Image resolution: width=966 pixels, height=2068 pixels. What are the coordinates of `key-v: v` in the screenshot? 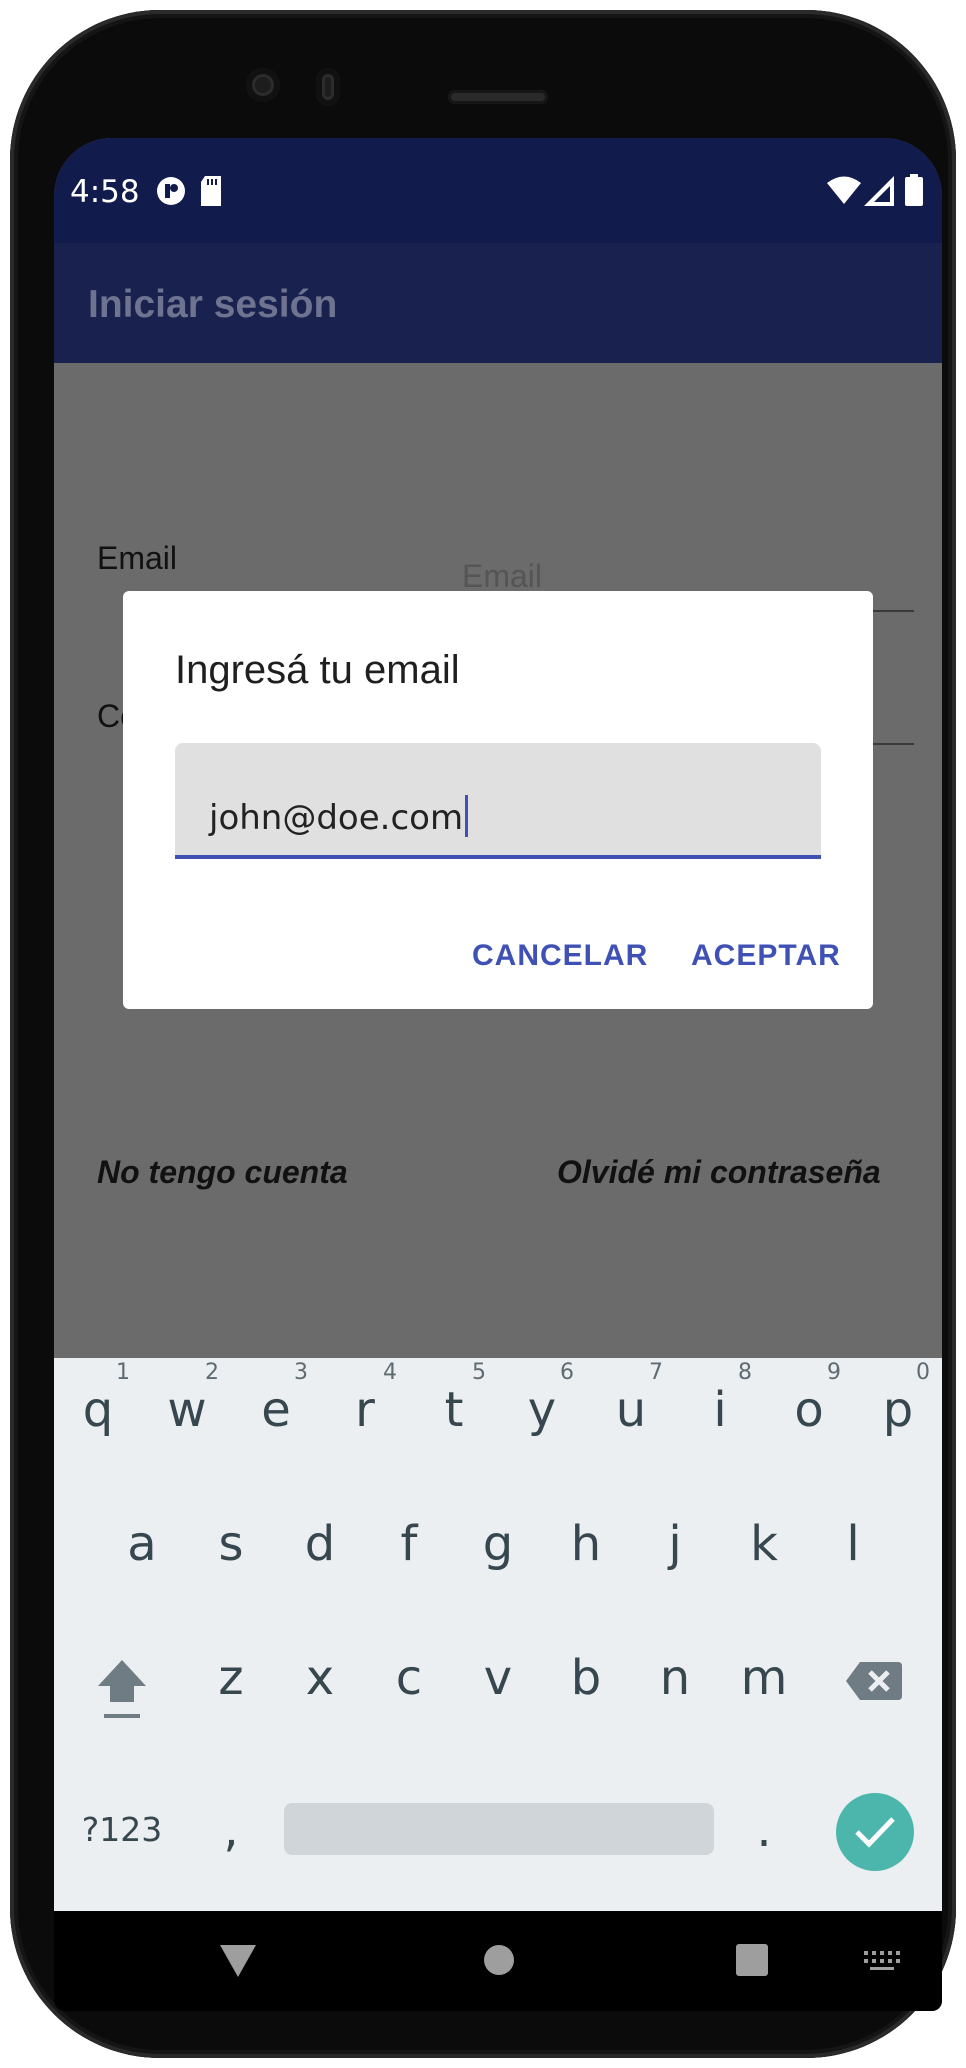 It's located at (498, 1676).